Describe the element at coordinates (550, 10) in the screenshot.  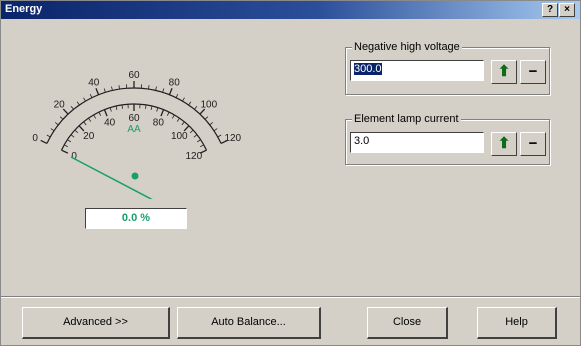
I see `help-title-button: ?` at that location.